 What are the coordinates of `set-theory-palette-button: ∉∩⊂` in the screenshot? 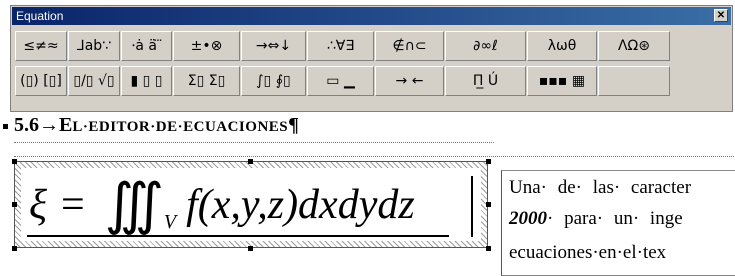 It's located at (409, 46).